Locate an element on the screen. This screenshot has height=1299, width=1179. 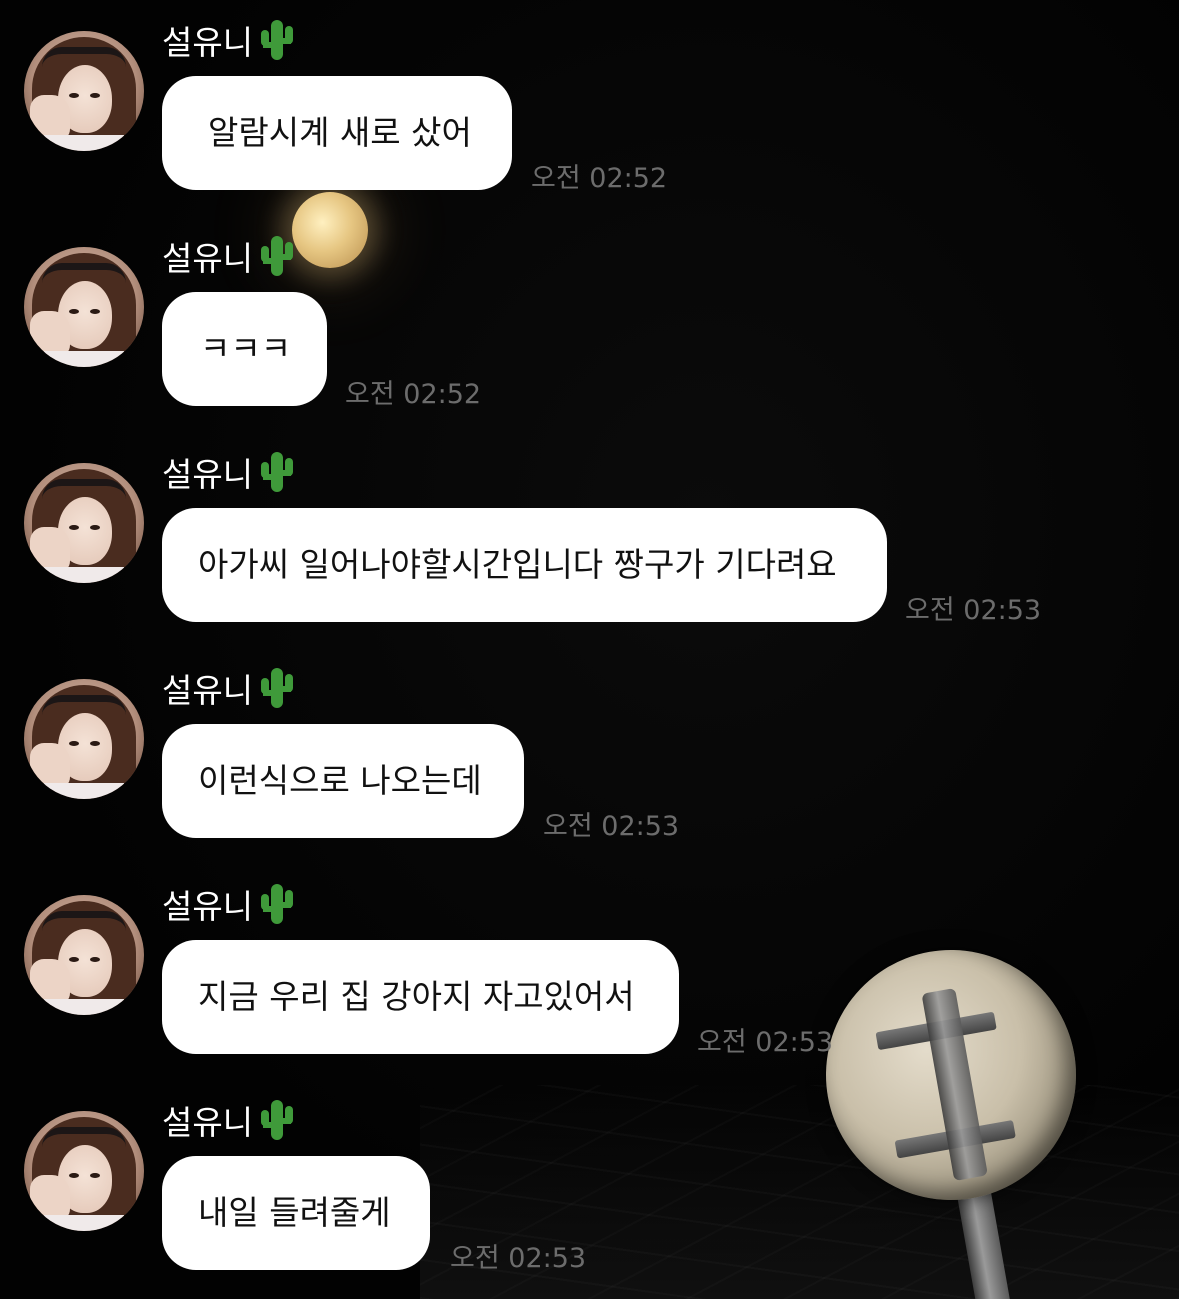
message-bubble: 이런식으로 나오는데 is located at coordinates (343, 781).